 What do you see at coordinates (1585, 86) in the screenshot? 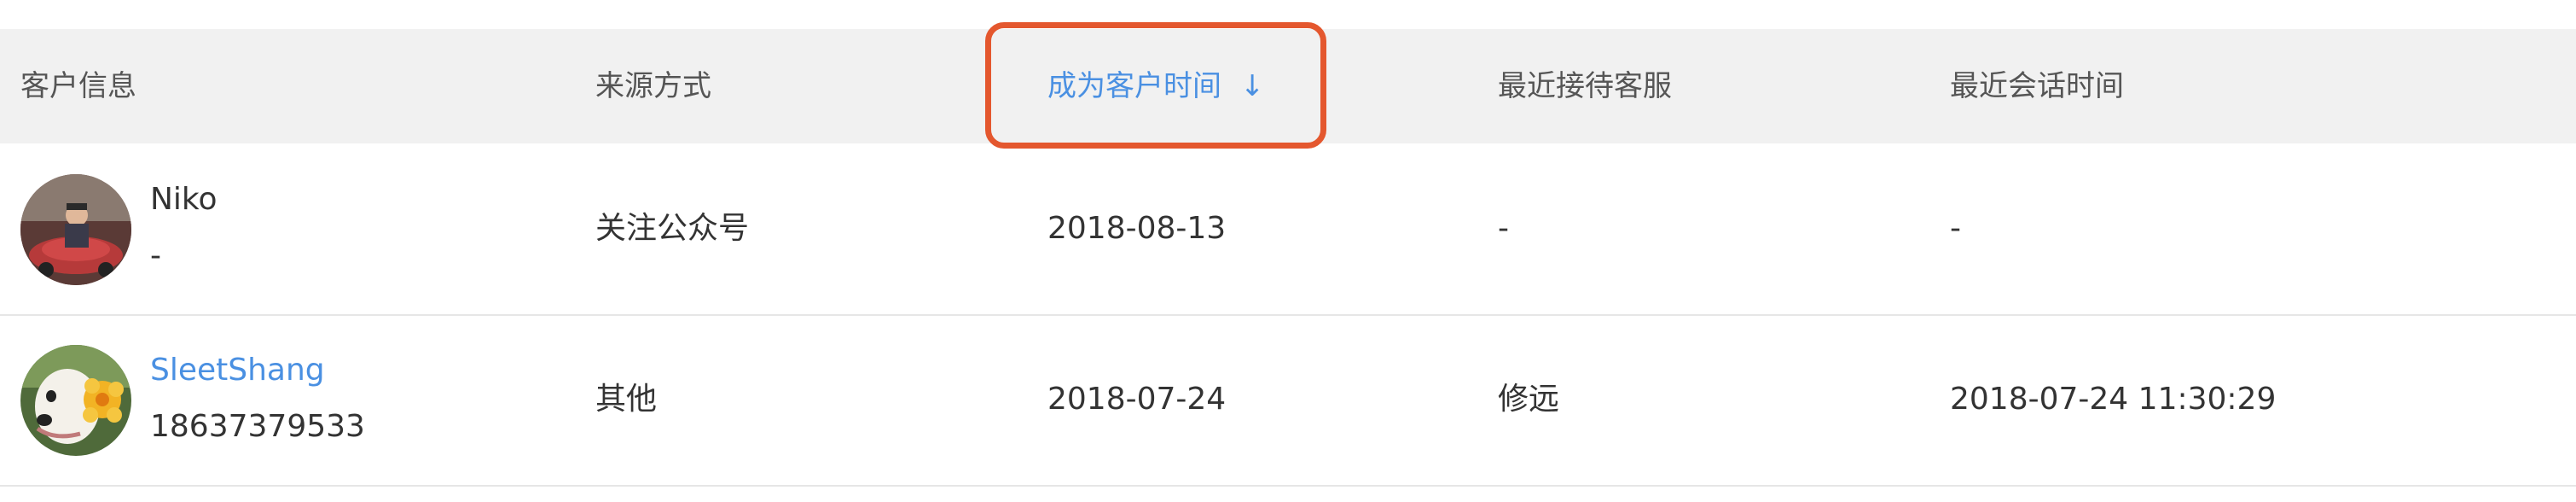
I see `column-header-recent-agent: 最近接待客服` at bounding box center [1585, 86].